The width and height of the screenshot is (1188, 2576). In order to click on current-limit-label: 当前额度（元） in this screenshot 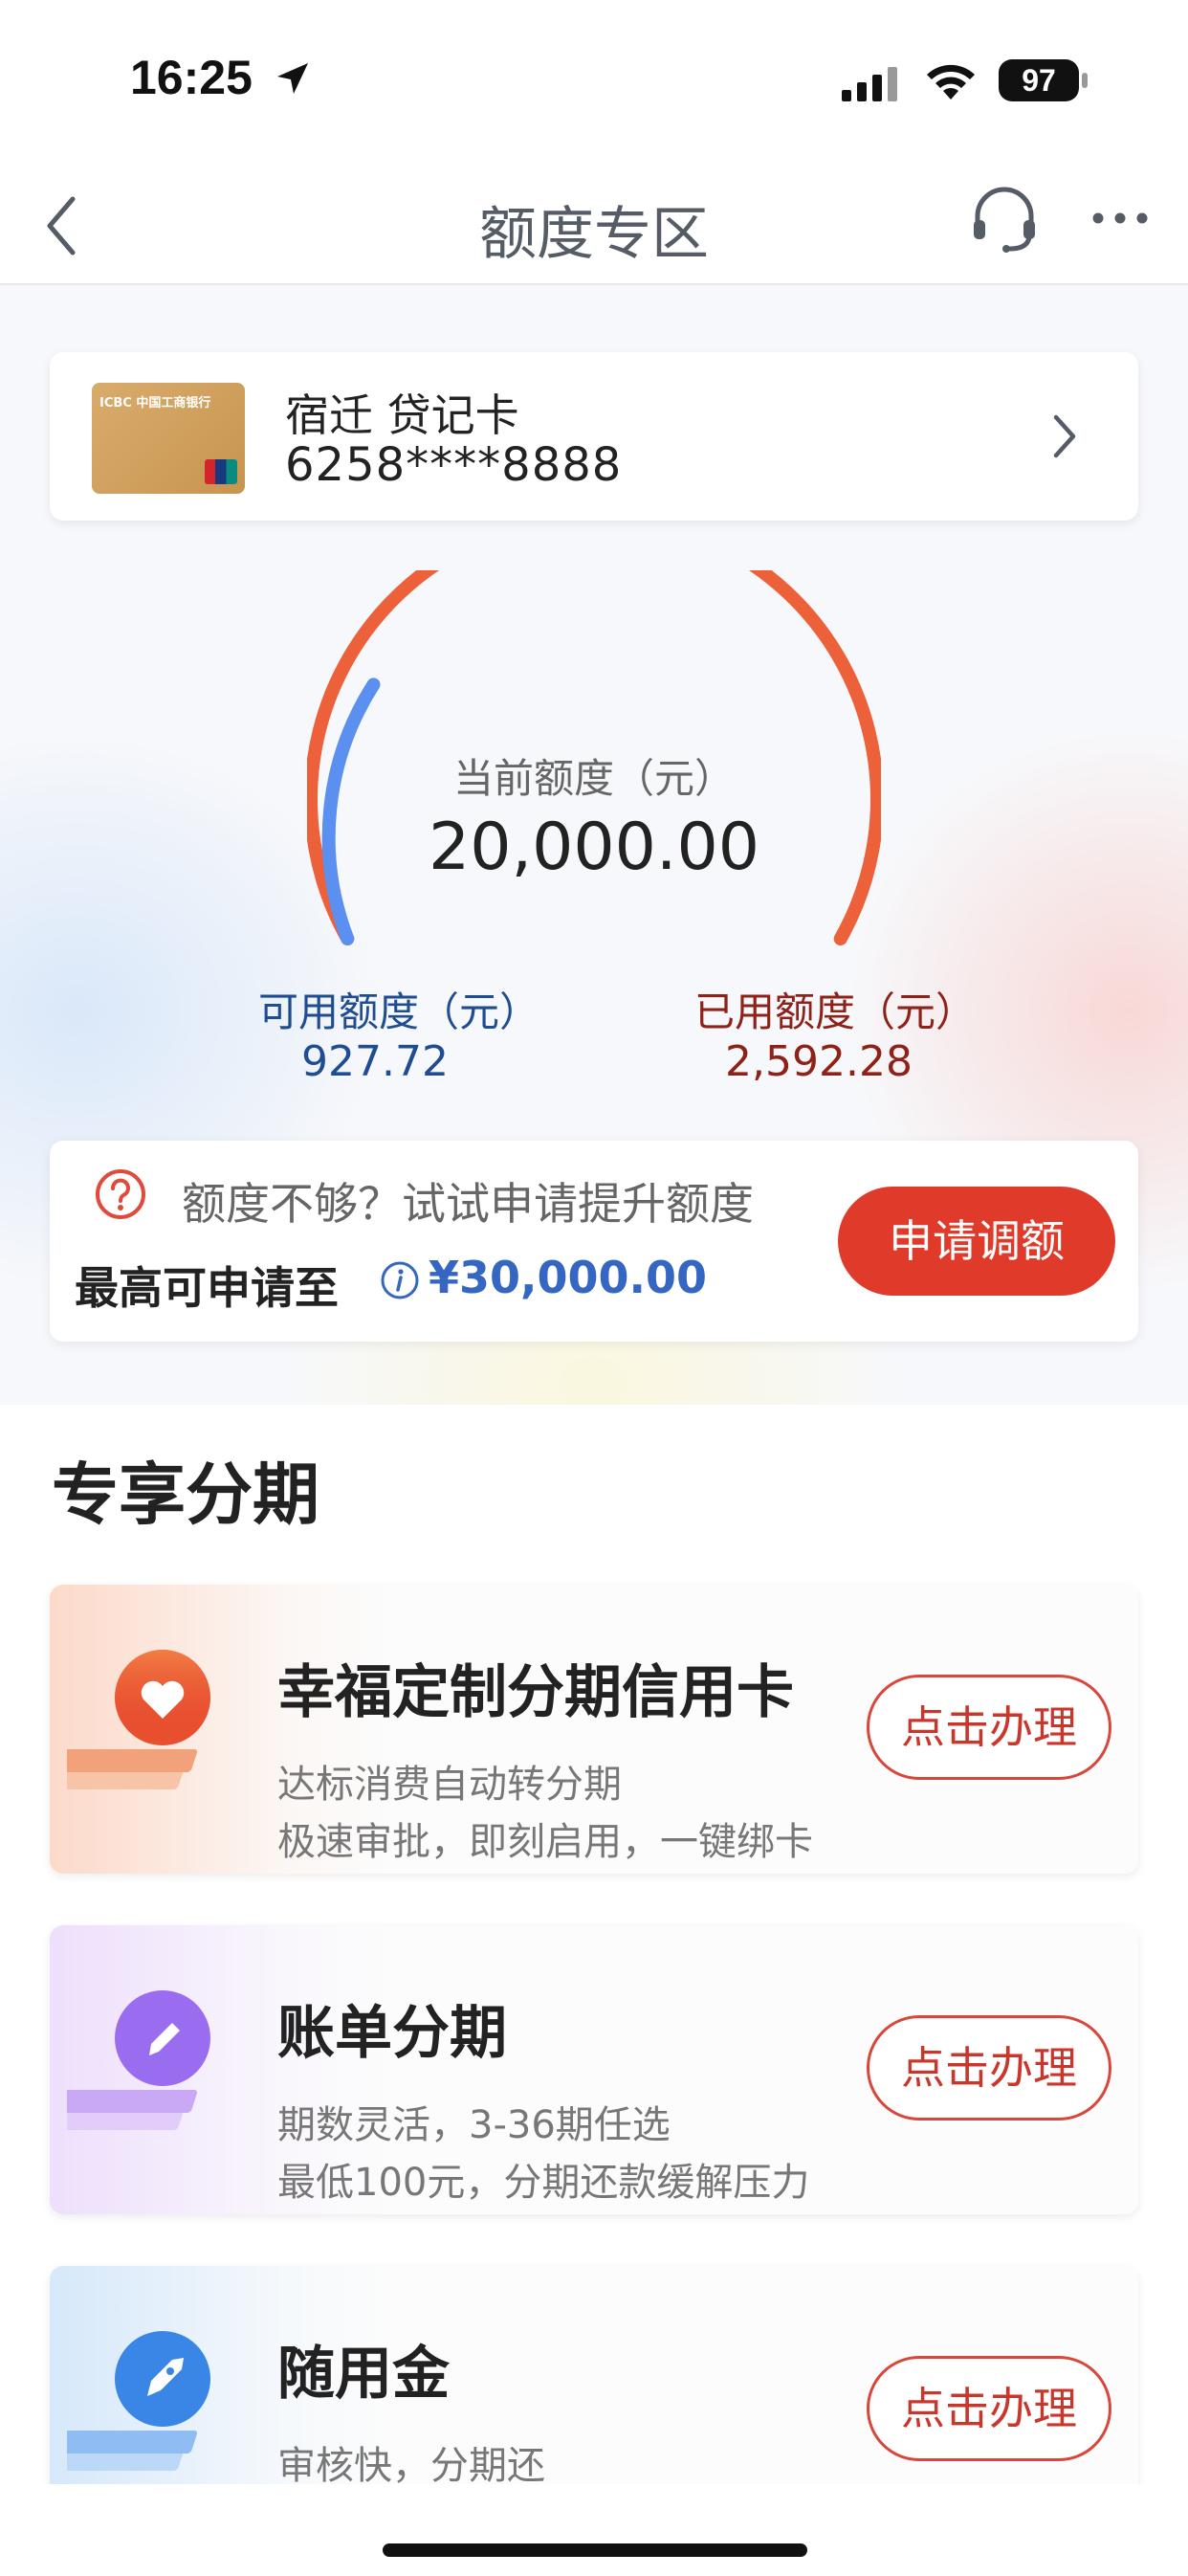, I will do `click(593, 778)`.